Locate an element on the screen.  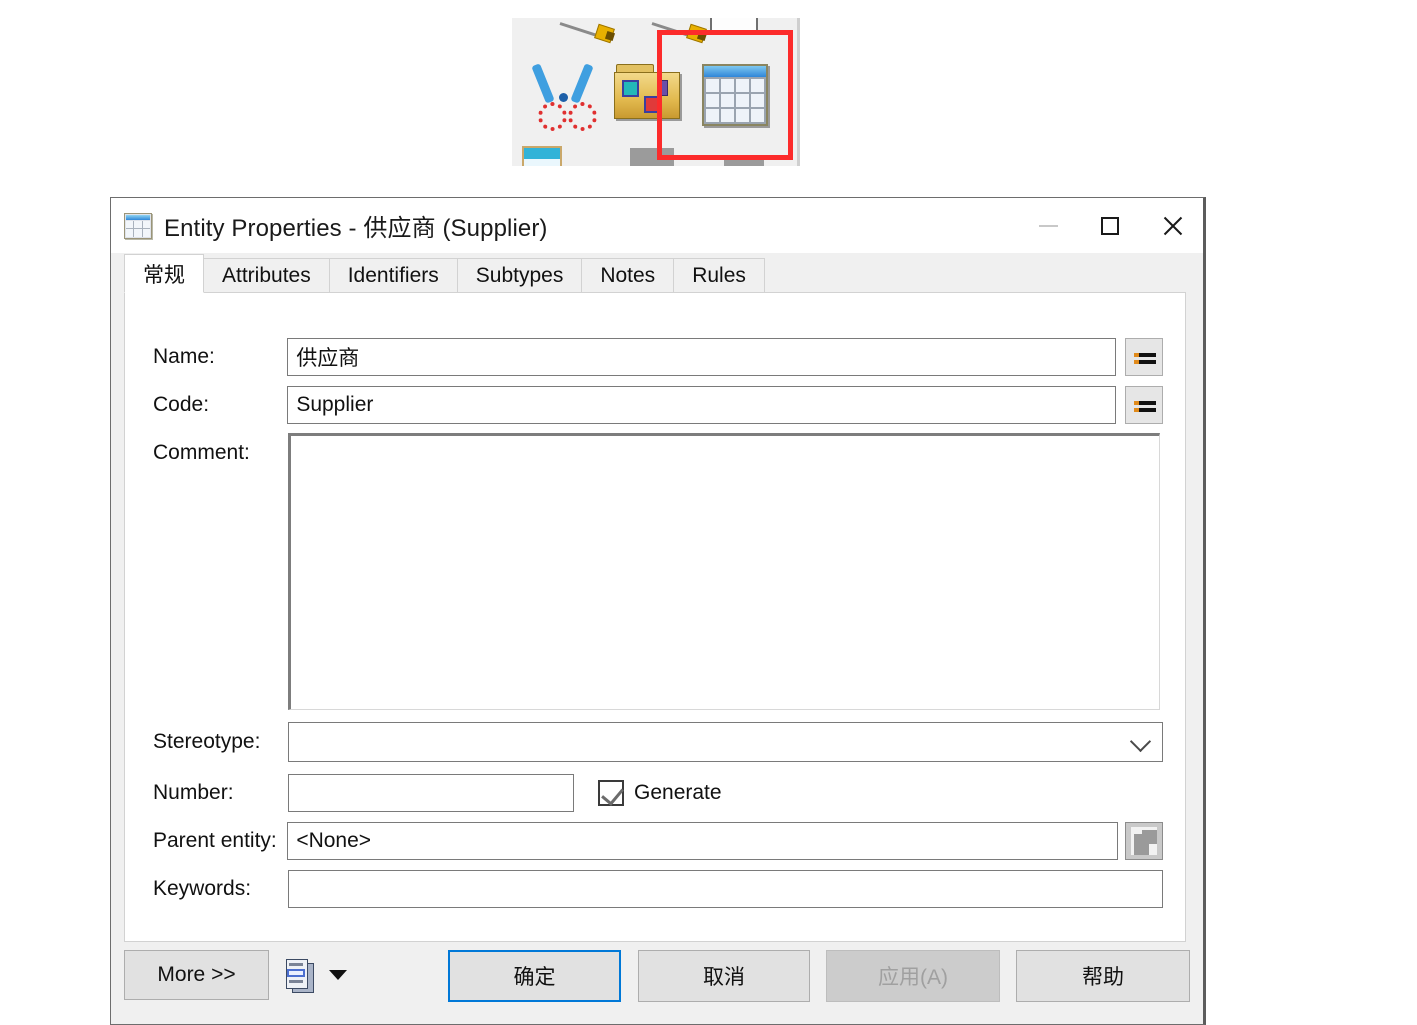
number-label: Number: is located at coordinates (193, 792).